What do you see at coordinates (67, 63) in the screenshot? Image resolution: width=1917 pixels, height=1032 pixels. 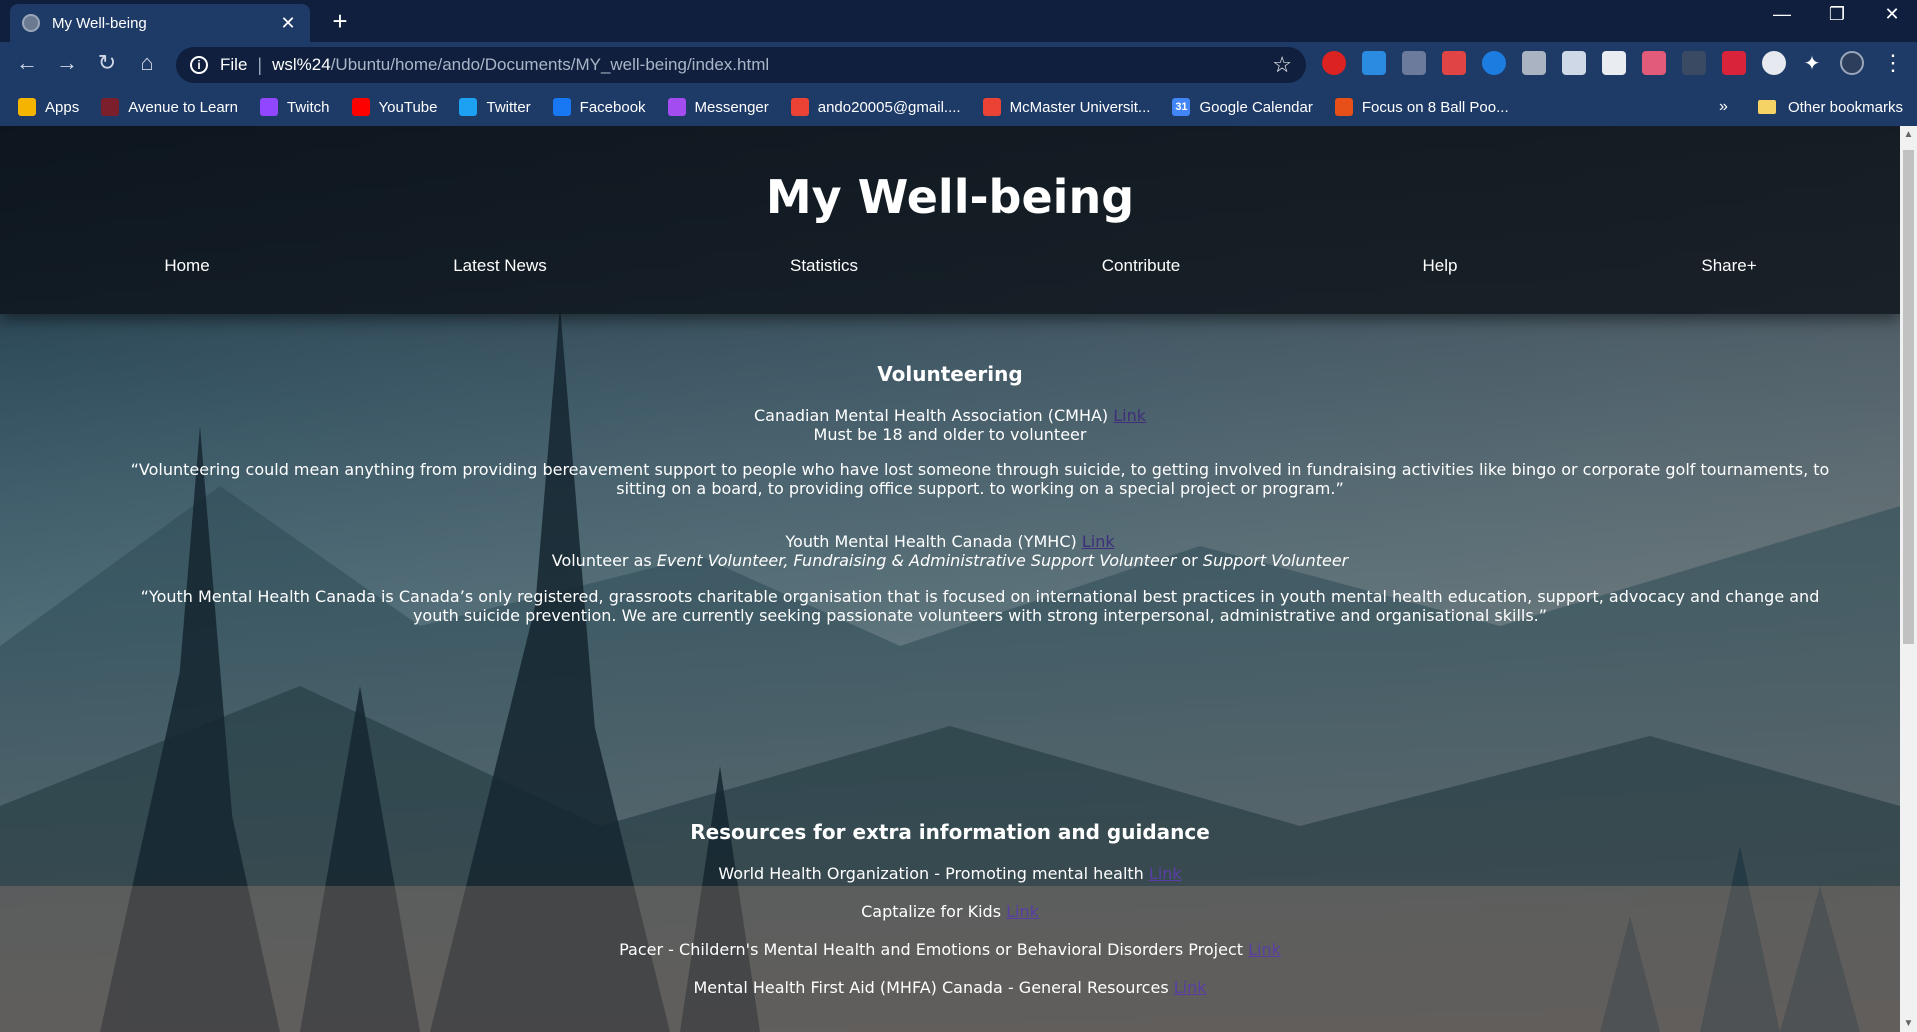 I see `forward-arrow-icon: →` at bounding box center [67, 63].